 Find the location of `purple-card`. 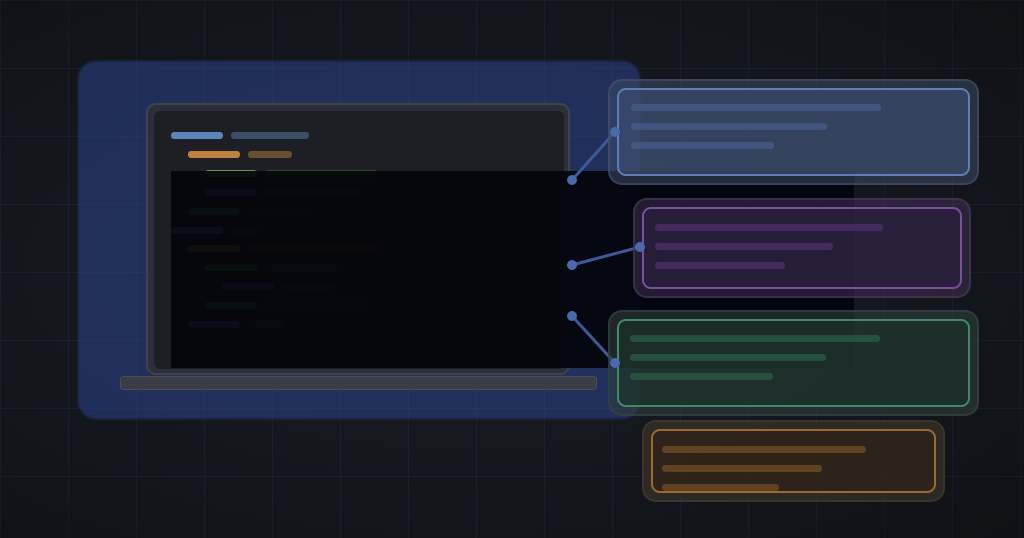

purple-card is located at coordinates (802, 248).